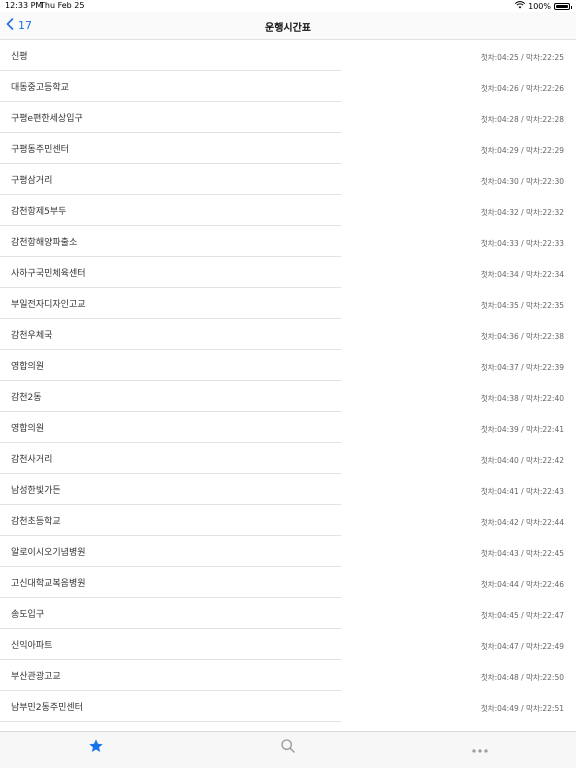 This screenshot has width=576, height=768. I want to click on tab-favorites, so click(96, 748).